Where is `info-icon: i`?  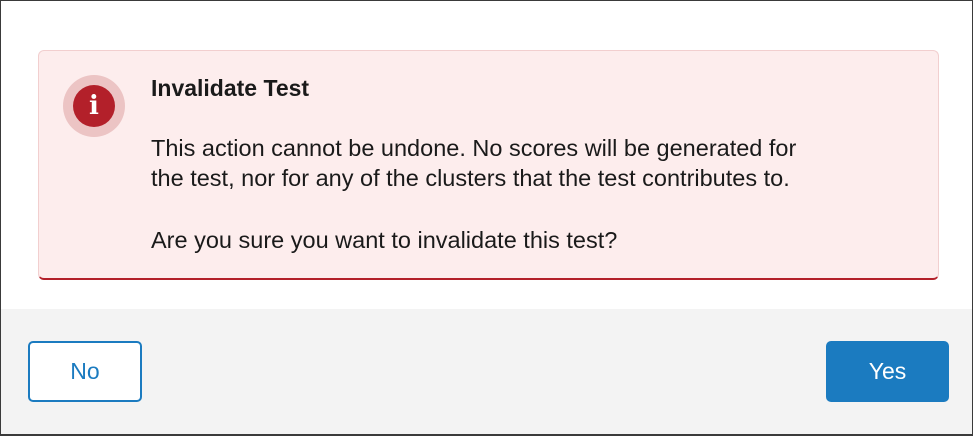
info-icon: i is located at coordinates (94, 106).